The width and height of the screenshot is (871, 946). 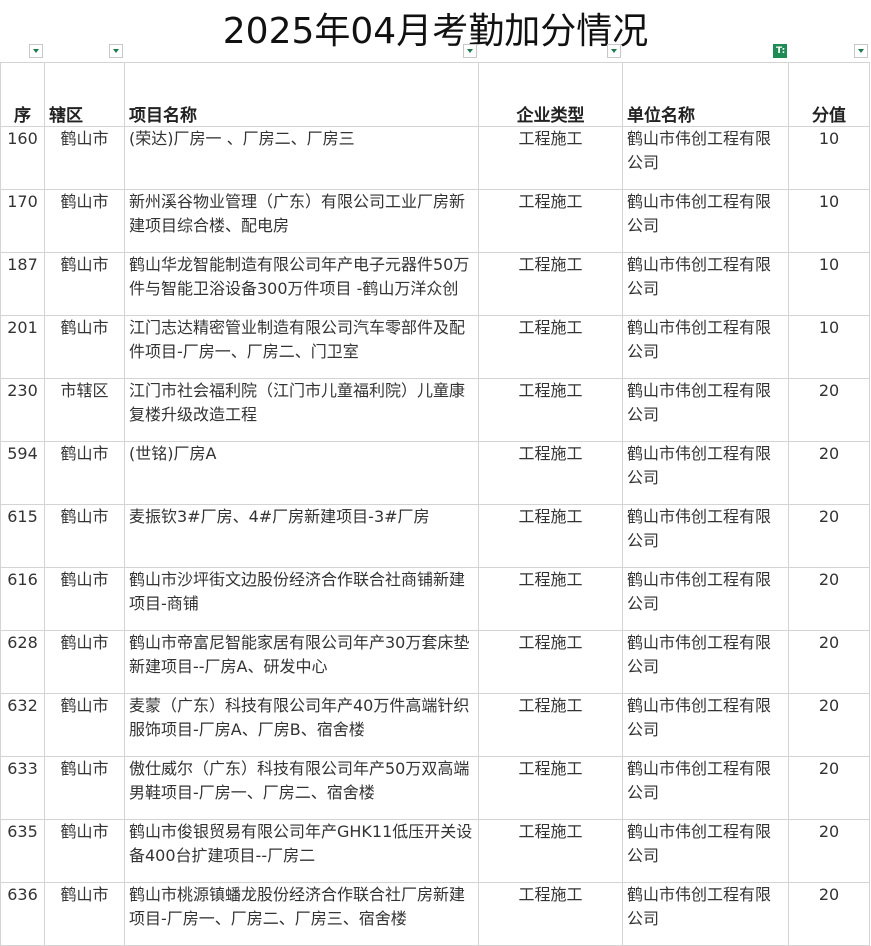 I want to click on cell-project: 麦蒙（广东）科技有限公司年产40万件高端针织服饰项目-厂房A、厂房B、宿舍楼, so click(x=301, y=725).